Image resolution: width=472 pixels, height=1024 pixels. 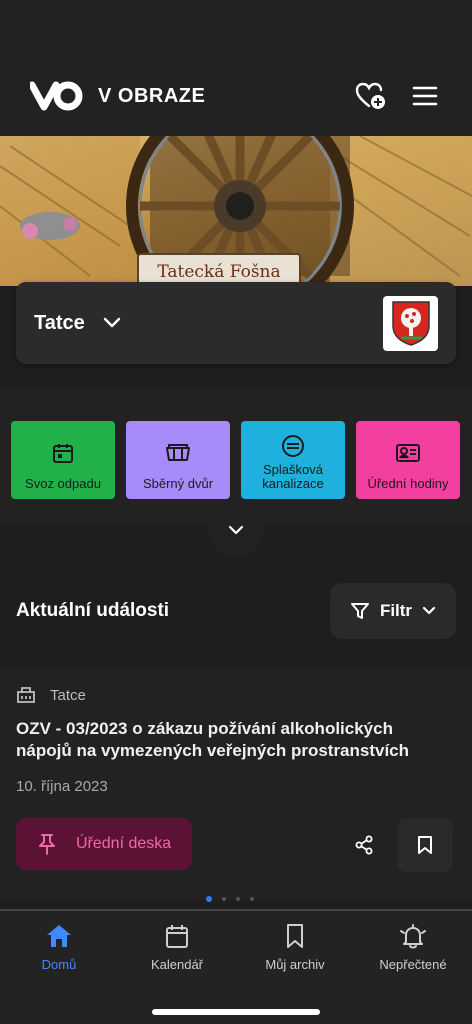 What do you see at coordinates (152, 95) in the screenshot?
I see `brand-name: V OBRAZE` at bounding box center [152, 95].